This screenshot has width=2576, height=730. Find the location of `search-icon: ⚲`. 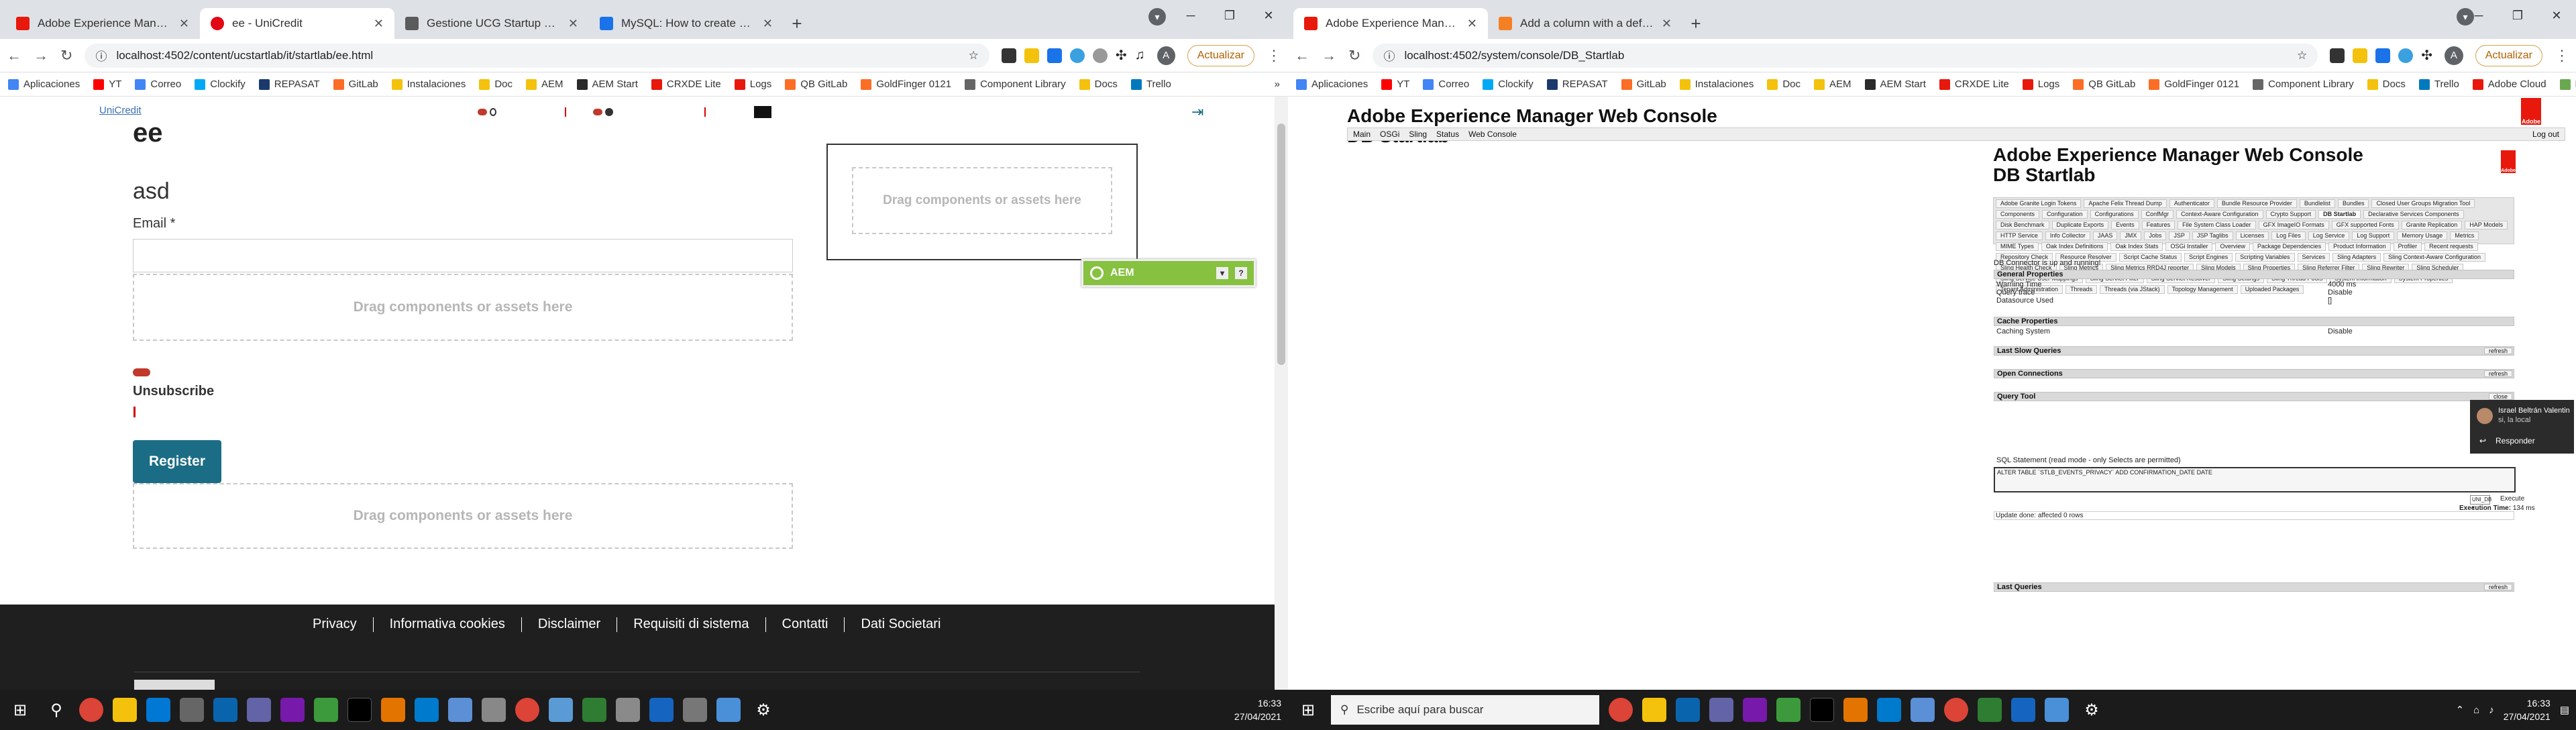

search-icon: ⚲ is located at coordinates (56, 709).